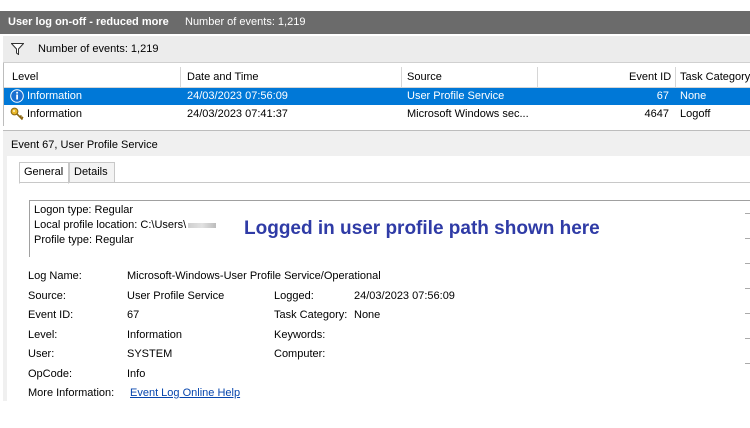 This screenshot has width=750, height=428. Describe the element at coordinates (41, 354) in the screenshot. I see `user-label: User:` at that location.